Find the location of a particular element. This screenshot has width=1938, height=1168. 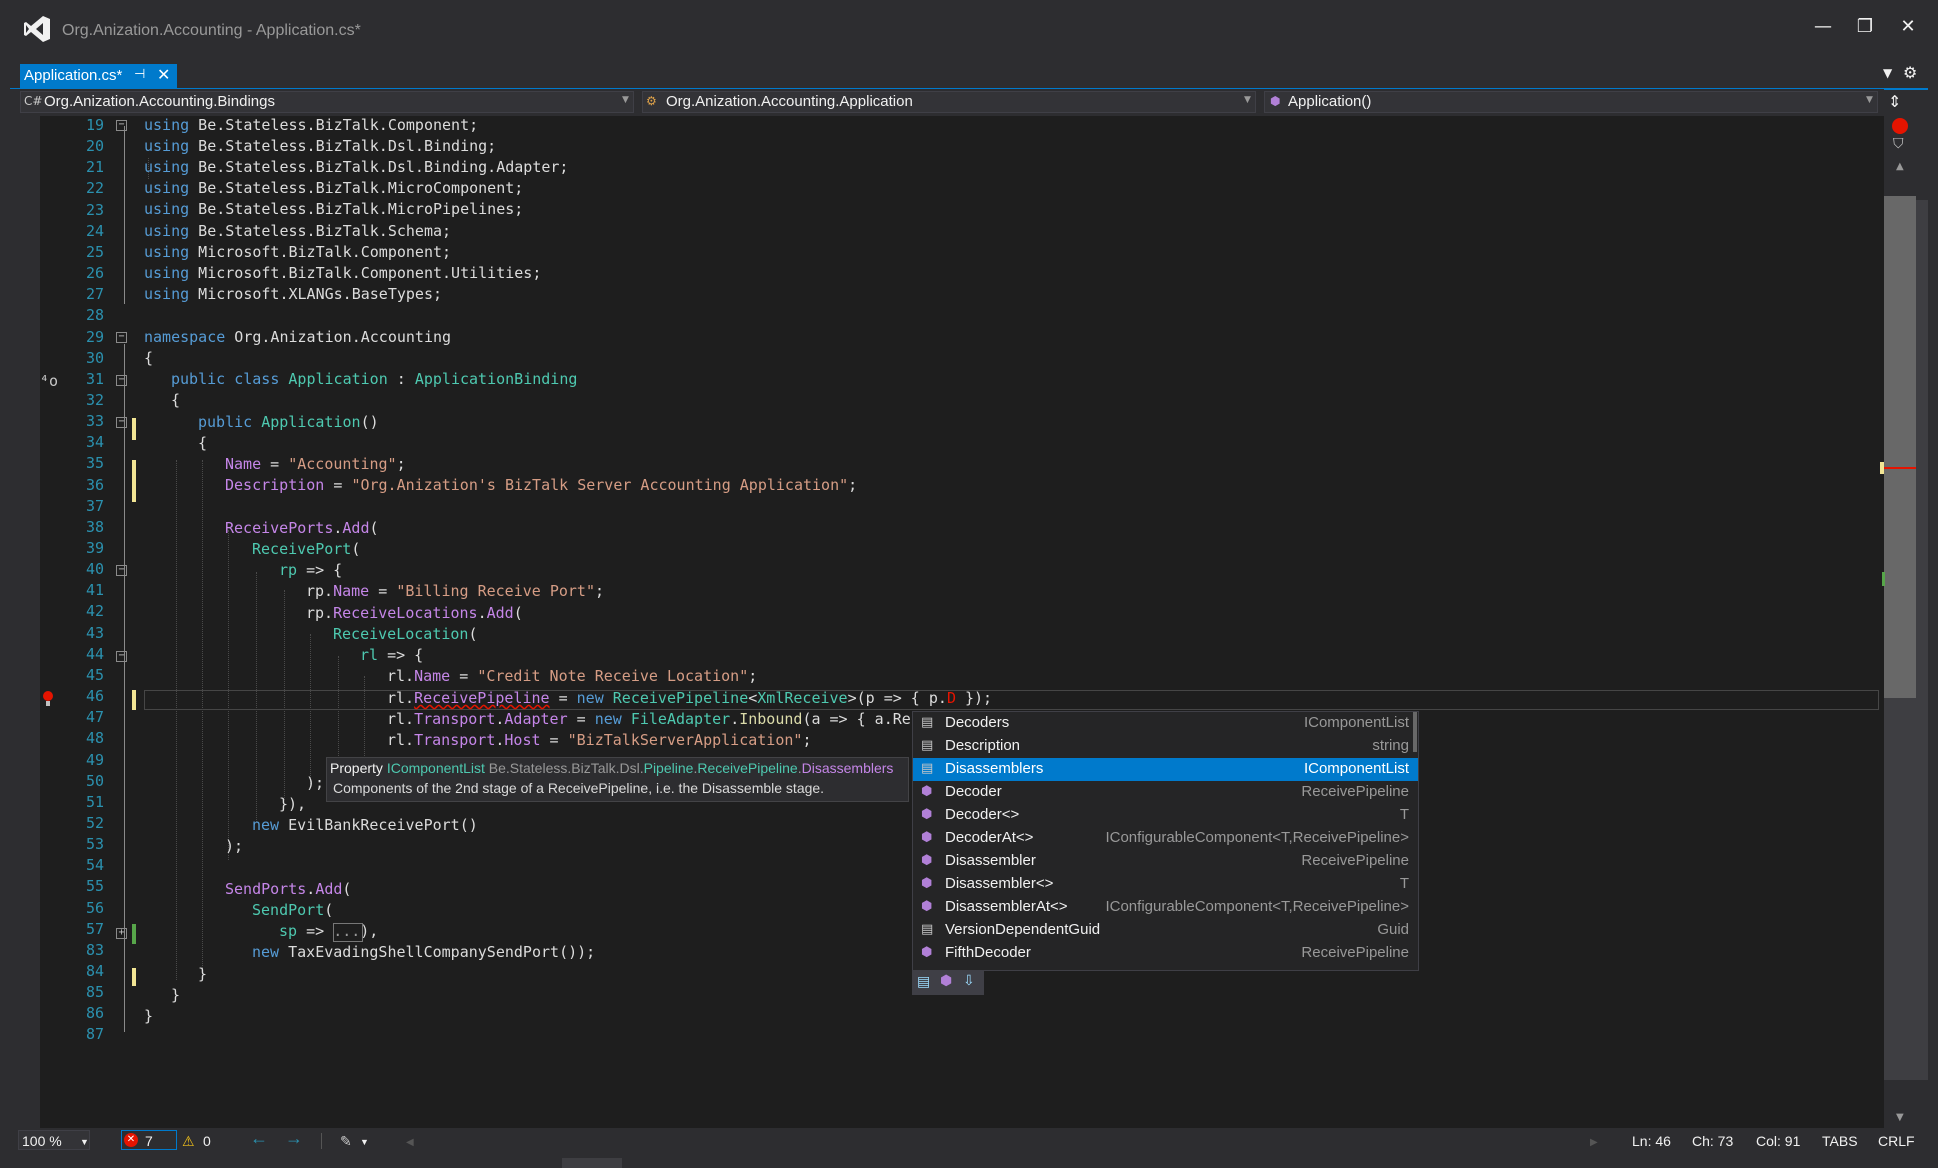

close-tab-icon: ✕ is located at coordinates (163, 74).